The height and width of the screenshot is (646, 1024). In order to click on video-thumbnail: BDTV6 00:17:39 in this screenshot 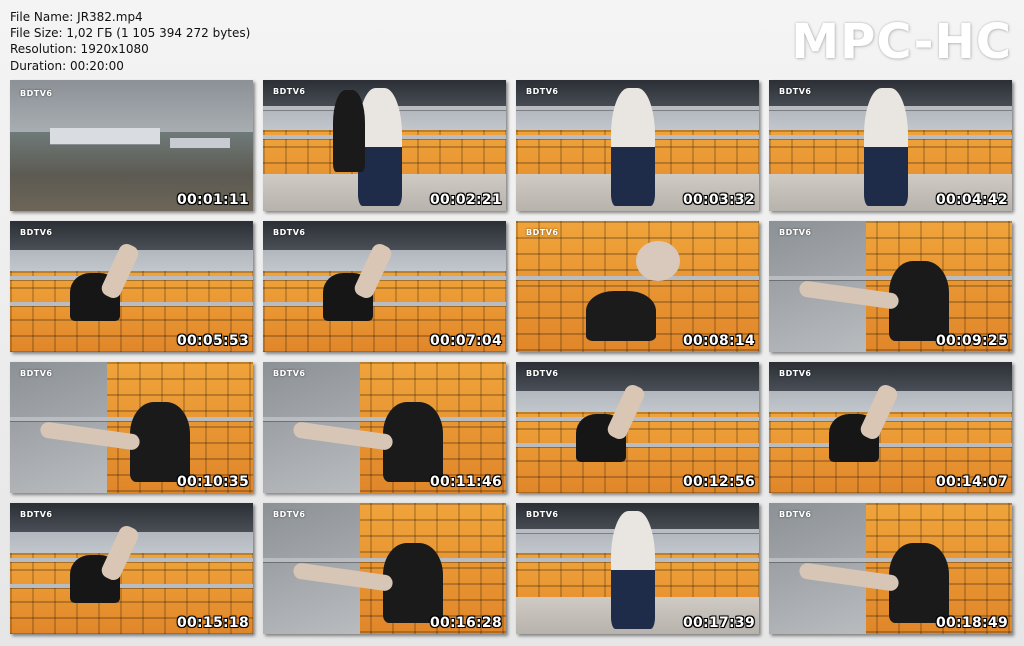, I will do `click(637, 568)`.